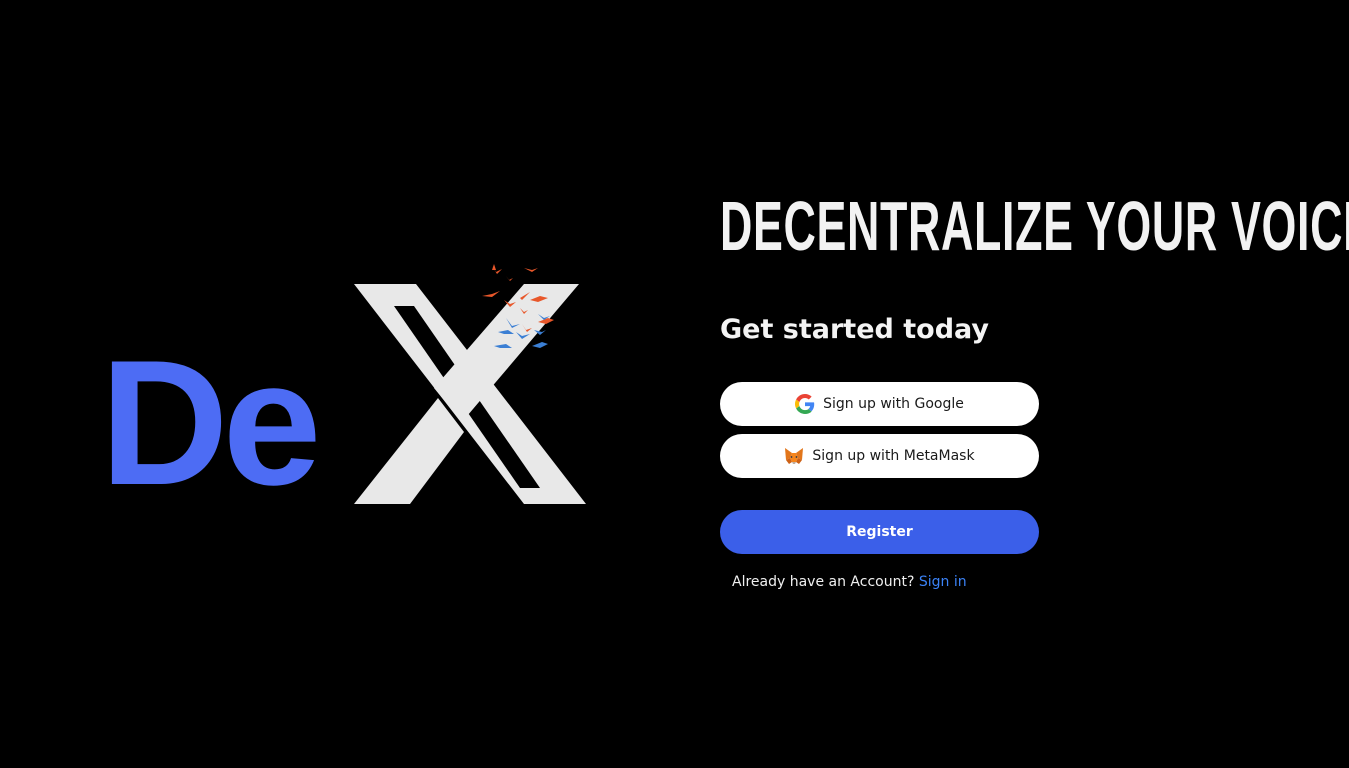 This screenshot has width=1349, height=768. I want to click on signin-prompt: Already have an Account? Sign in, so click(849, 582).